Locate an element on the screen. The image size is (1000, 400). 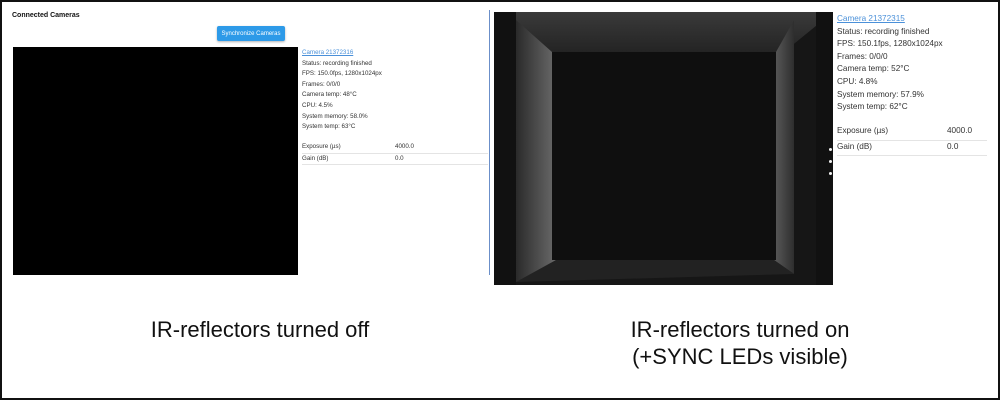
fps-text: FPS: 150.0fps, 1280x1024px is located at coordinates (342, 74).